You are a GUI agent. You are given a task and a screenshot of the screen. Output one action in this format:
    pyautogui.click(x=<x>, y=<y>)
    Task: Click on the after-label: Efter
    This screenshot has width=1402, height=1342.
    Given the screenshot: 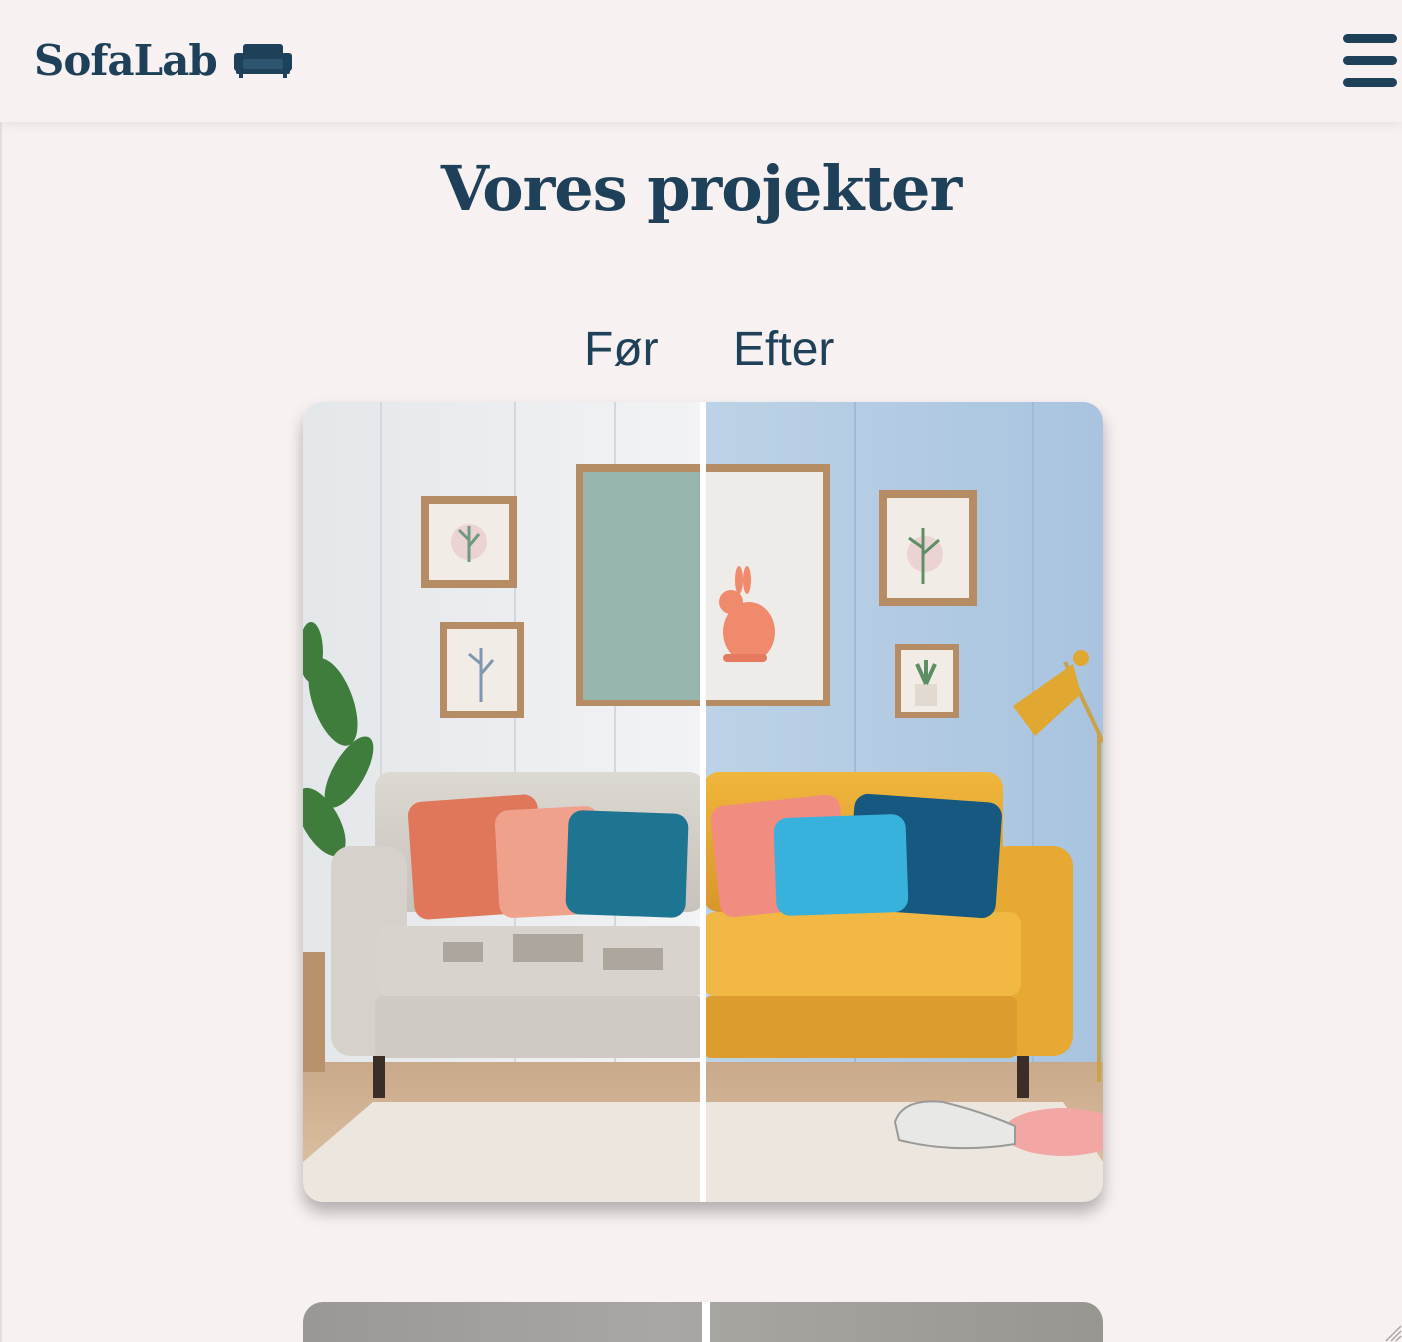 What is the action you would take?
    pyautogui.click(x=784, y=349)
    